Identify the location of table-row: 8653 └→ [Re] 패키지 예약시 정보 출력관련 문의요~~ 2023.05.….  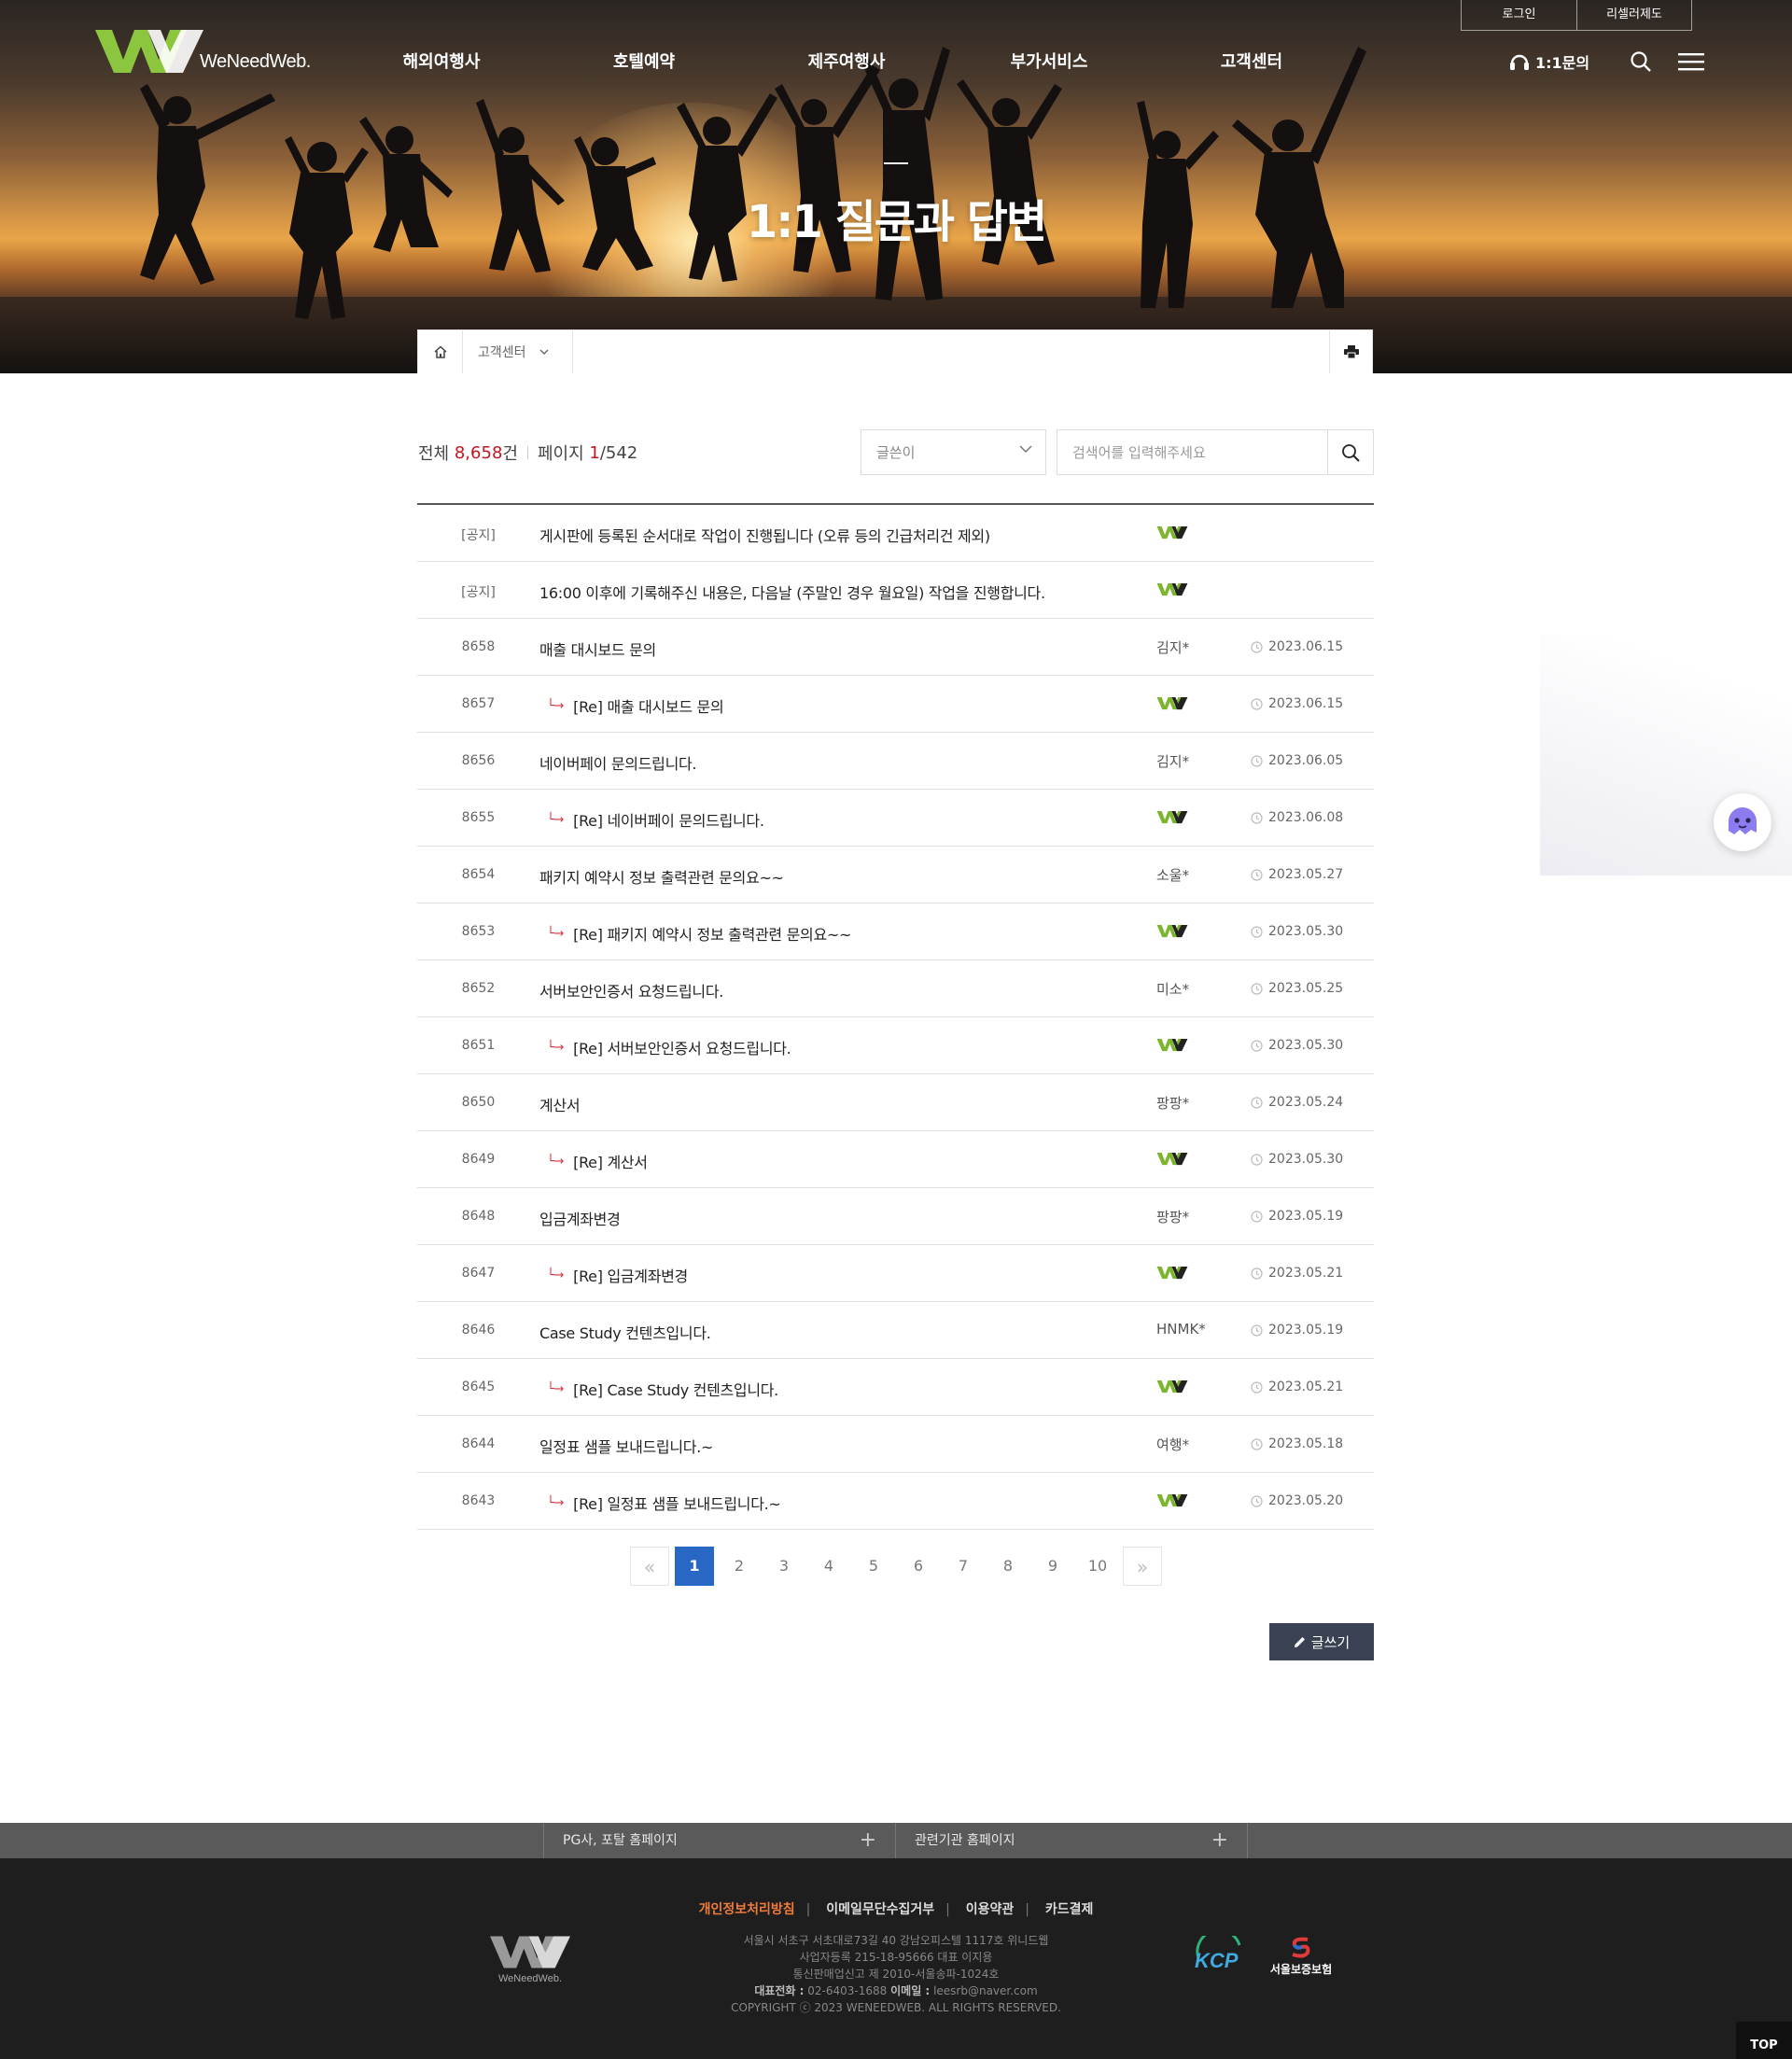
(895, 931).